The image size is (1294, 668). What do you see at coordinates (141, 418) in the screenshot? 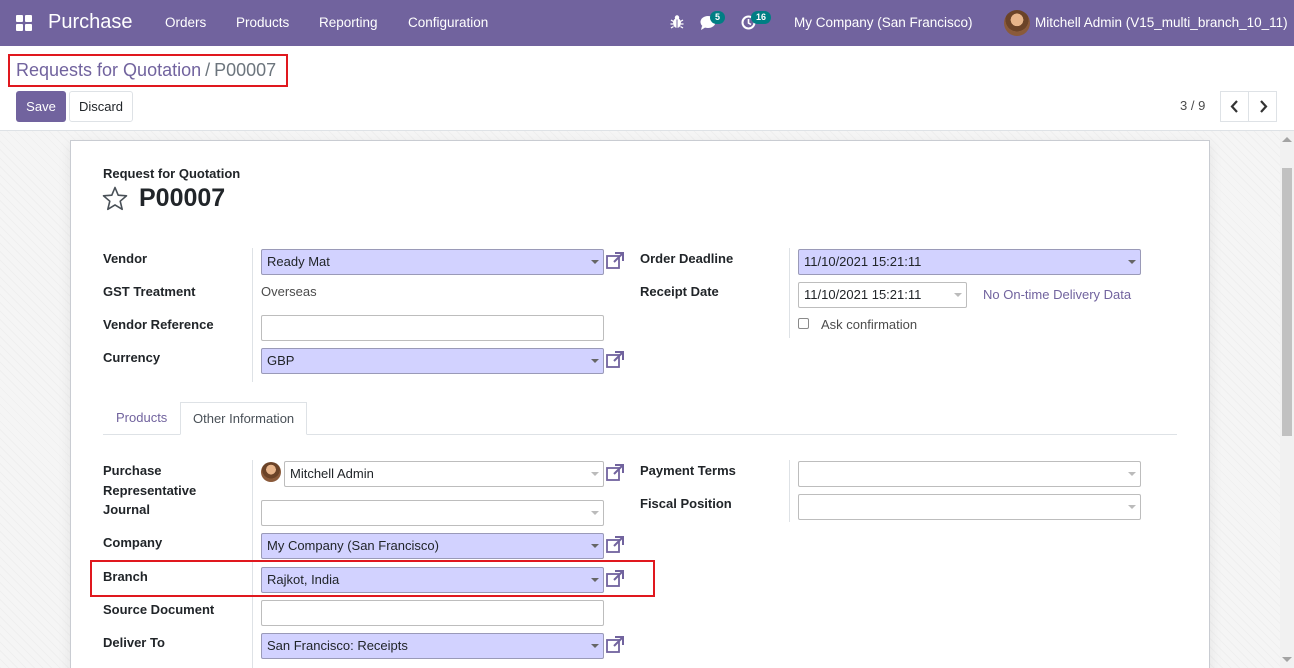
I see `tab-products: Products` at bounding box center [141, 418].